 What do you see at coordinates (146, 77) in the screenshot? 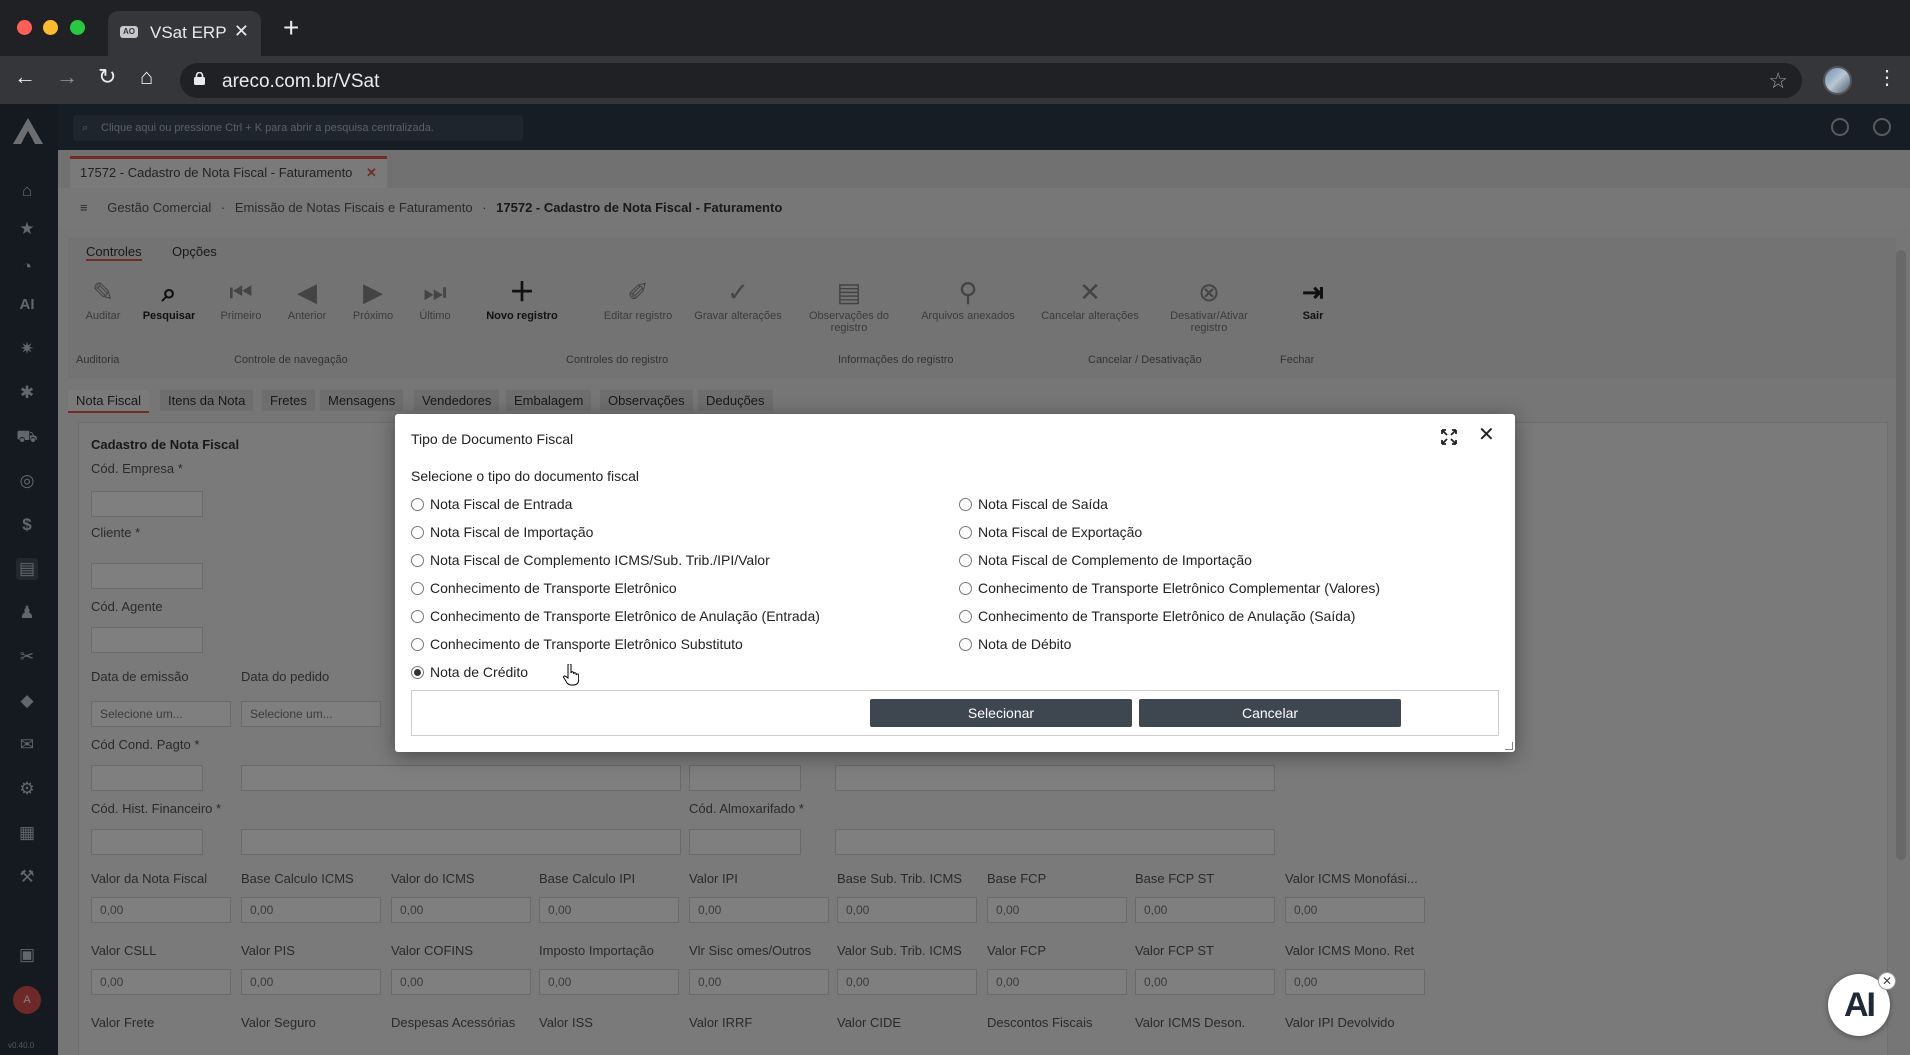
I see `home-icon: ⌂` at bounding box center [146, 77].